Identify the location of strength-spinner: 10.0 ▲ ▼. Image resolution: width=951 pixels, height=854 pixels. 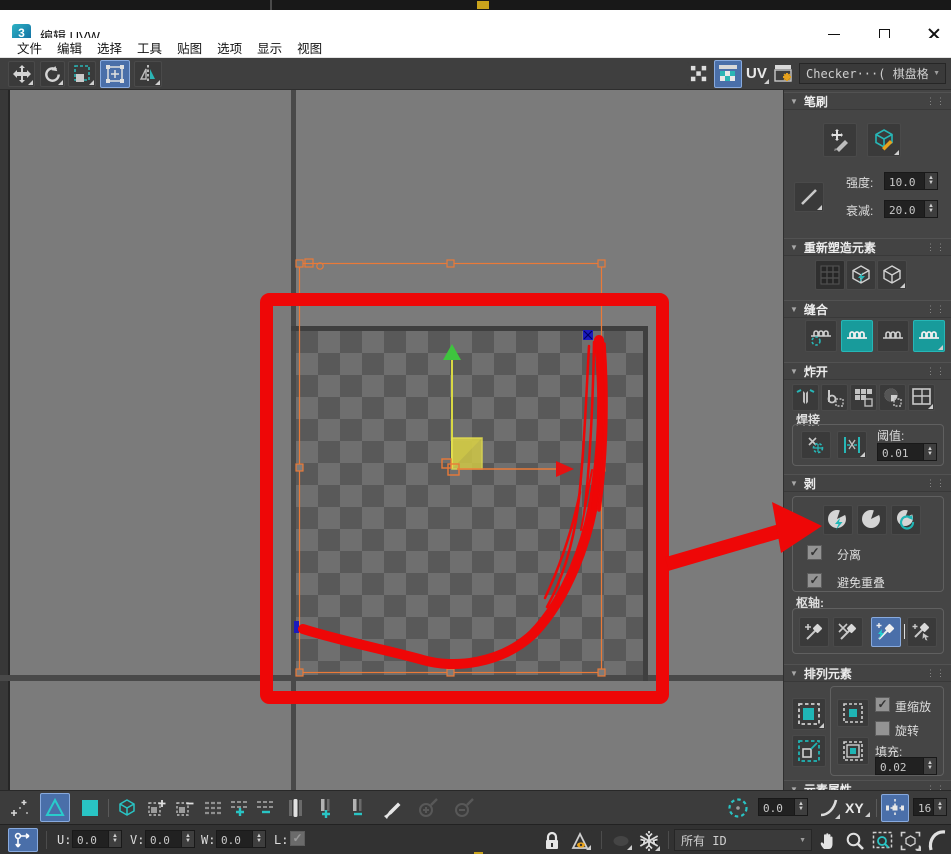
(911, 181).